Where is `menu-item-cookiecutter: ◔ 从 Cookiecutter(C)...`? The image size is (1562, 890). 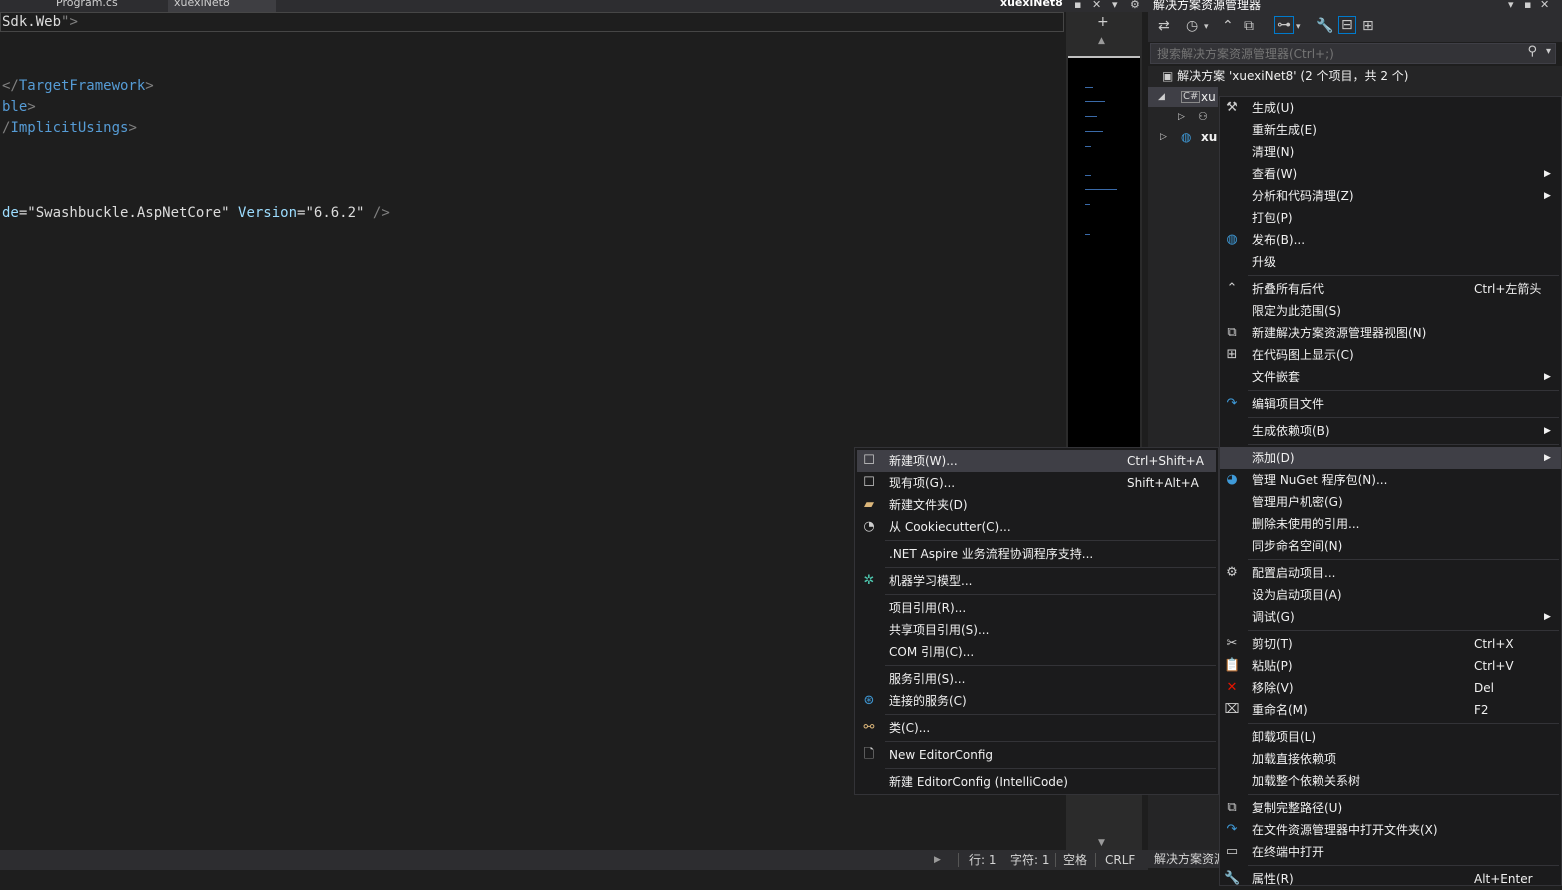 menu-item-cookiecutter: ◔ 从 Cookiecutter(C)... is located at coordinates (1036, 527).